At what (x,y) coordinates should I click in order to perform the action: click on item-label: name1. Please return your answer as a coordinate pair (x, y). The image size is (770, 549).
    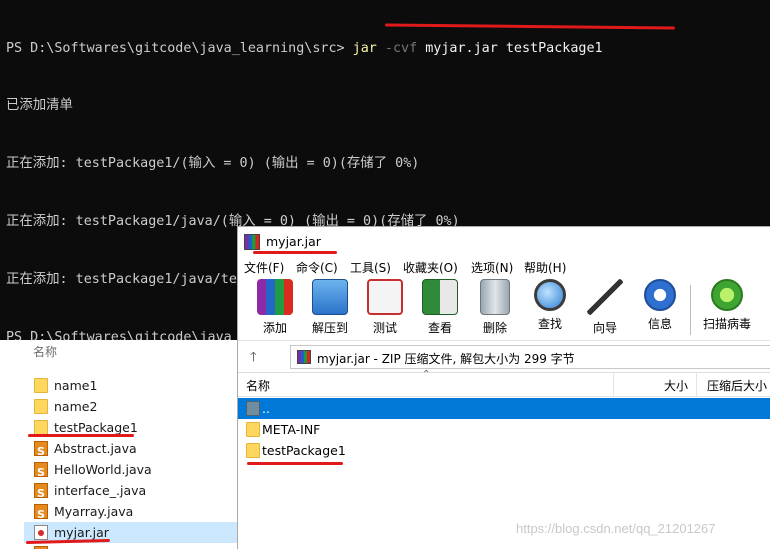
    Looking at the image, I should click on (76, 385).